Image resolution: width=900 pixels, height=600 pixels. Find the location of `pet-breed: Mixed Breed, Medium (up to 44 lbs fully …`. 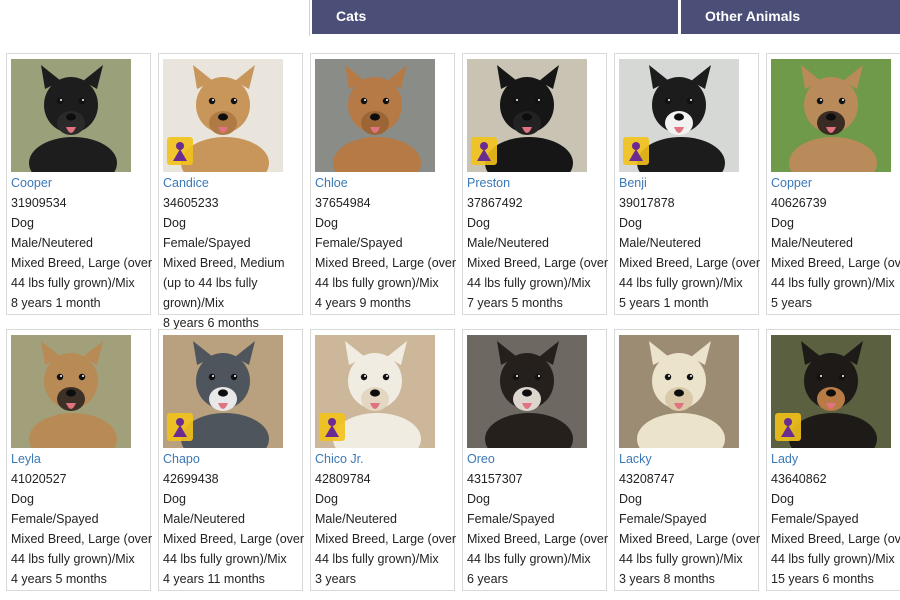

pet-breed: Mixed Breed, Medium (up to 44 lbs fully … is located at coordinates (224, 283).